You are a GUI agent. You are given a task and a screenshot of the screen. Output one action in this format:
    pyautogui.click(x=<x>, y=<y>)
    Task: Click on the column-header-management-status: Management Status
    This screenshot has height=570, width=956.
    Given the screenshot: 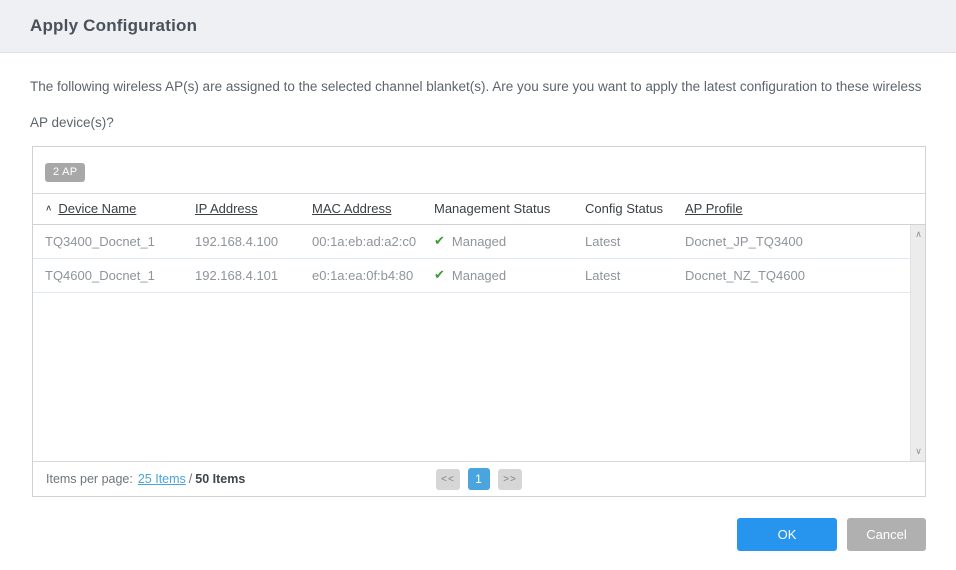 What is the action you would take?
    pyautogui.click(x=509, y=208)
    